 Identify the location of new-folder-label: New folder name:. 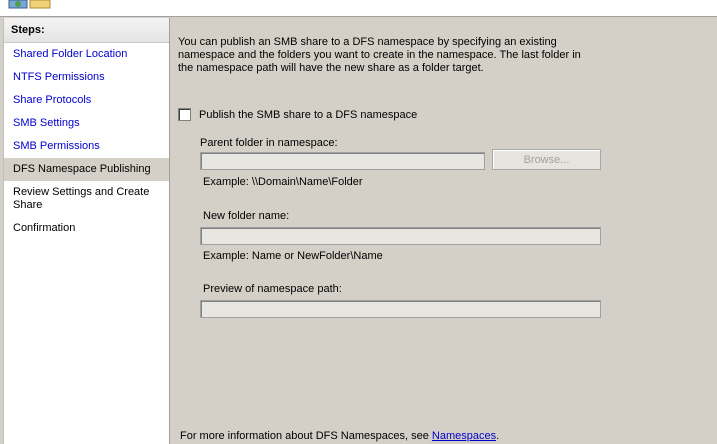
(246, 216).